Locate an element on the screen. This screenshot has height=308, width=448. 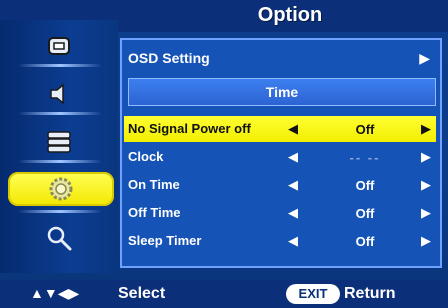
sidebar-item-option is located at coordinates (61, 189).